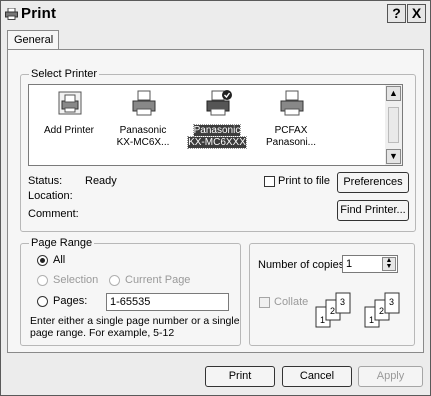 The height and width of the screenshot is (396, 431). Describe the element at coordinates (42, 301) in the screenshot. I see `pages-radio` at that location.